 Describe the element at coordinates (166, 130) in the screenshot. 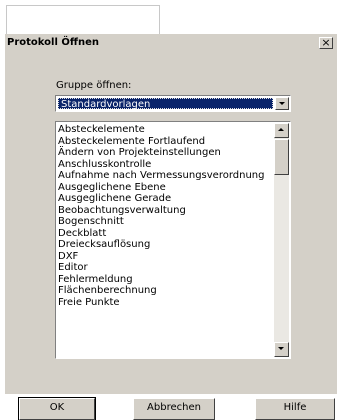

I see `list-item: Absteckelemente` at that location.